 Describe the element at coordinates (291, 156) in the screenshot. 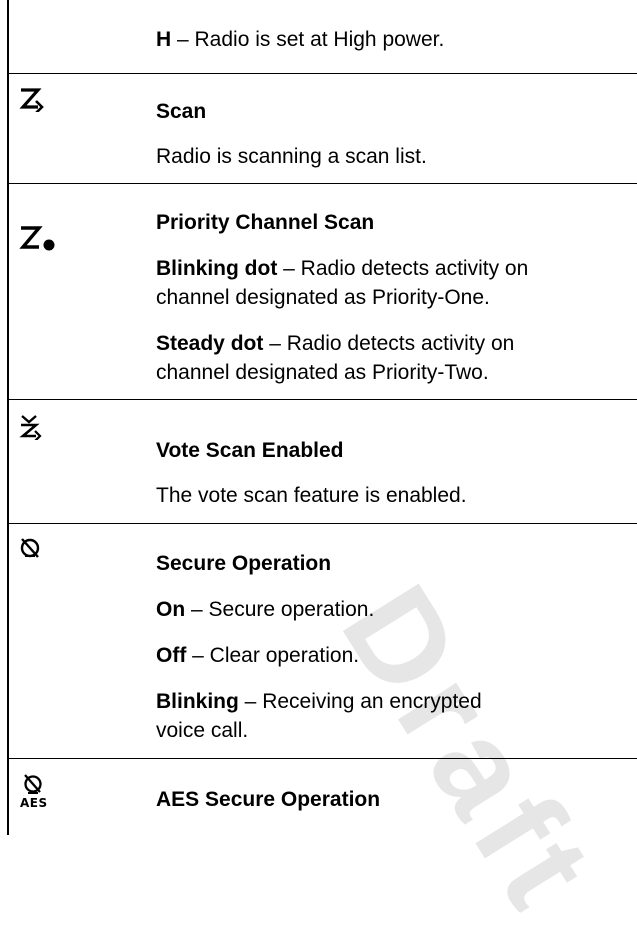

I see `row-description: Radio is scanning a scan list.` at that location.